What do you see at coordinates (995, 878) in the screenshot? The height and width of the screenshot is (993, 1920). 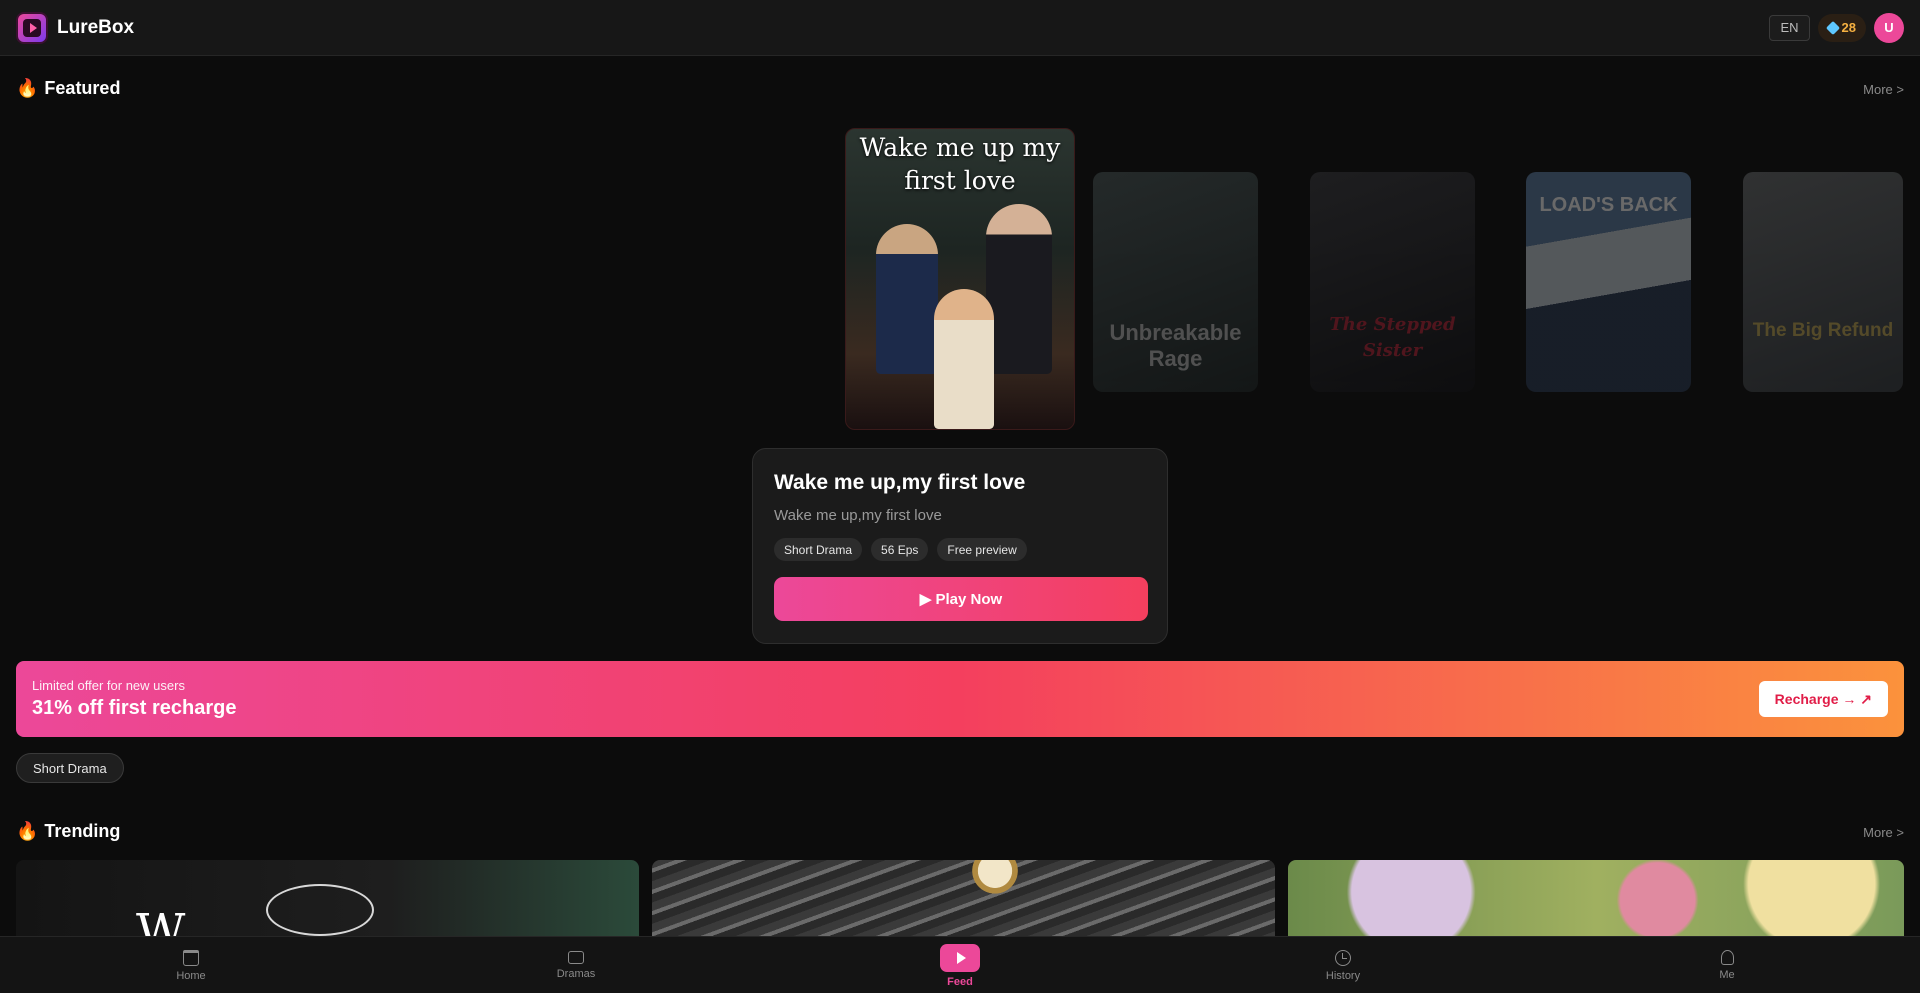 I see `crown-icon` at bounding box center [995, 878].